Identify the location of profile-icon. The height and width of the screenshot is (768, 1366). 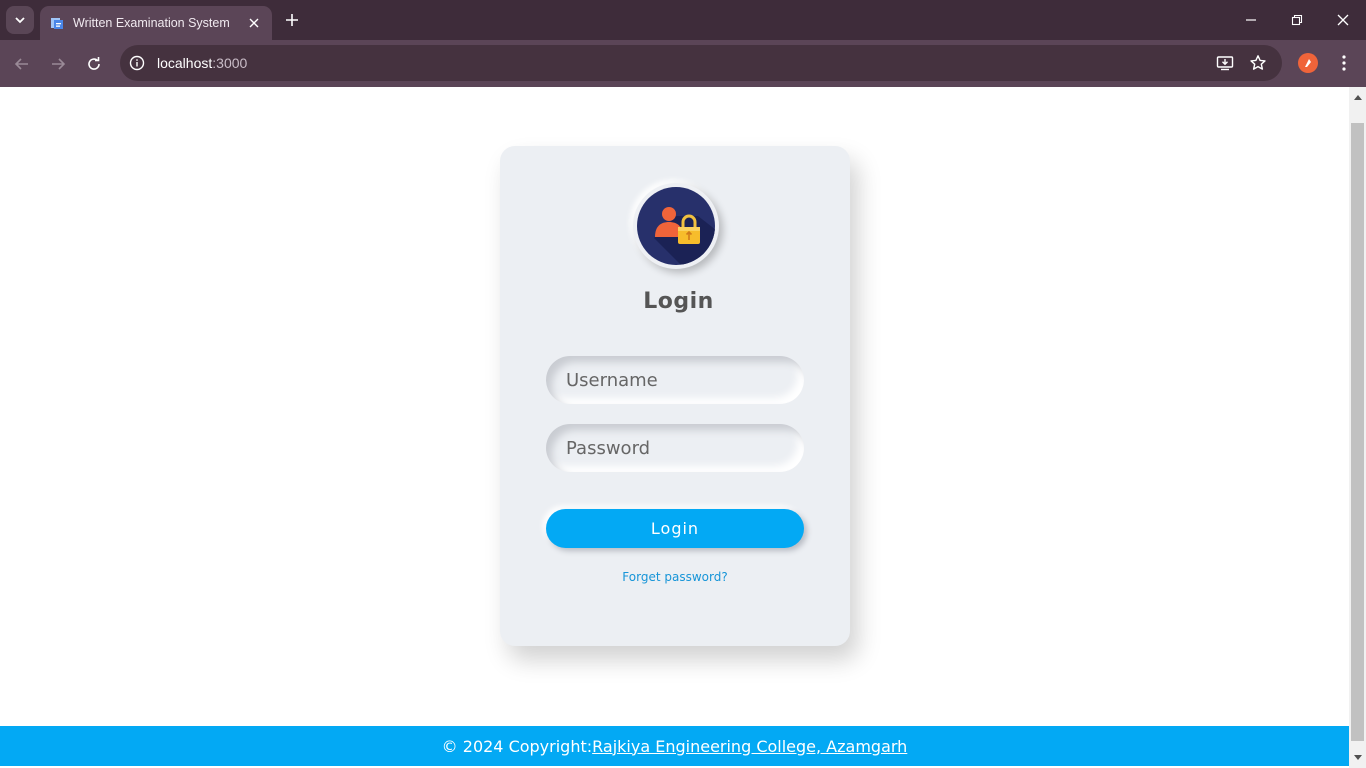
(1308, 63).